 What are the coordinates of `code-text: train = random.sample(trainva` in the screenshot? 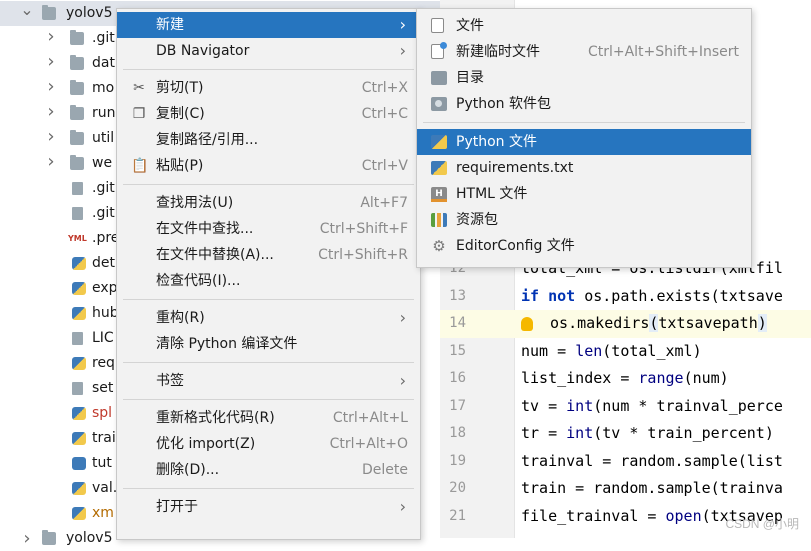 It's located at (652, 489).